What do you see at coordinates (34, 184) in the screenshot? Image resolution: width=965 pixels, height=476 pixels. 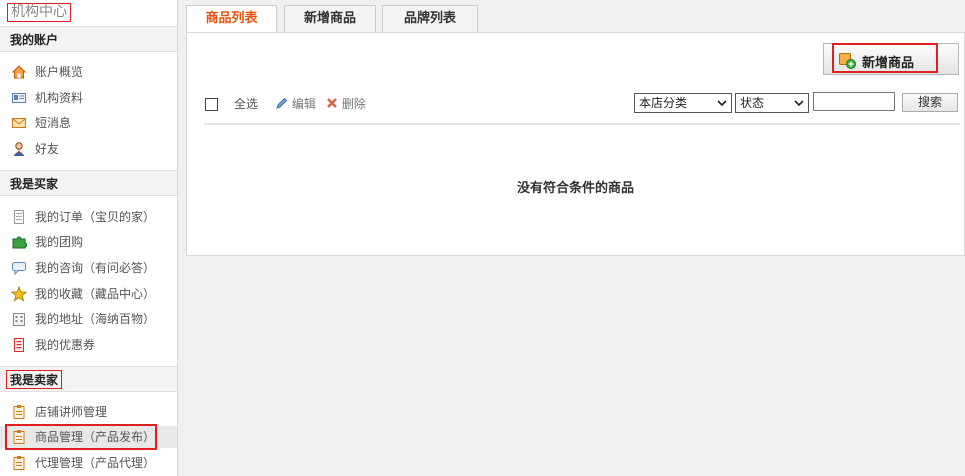 I see `section-label: 我是买家` at bounding box center [34, 184].